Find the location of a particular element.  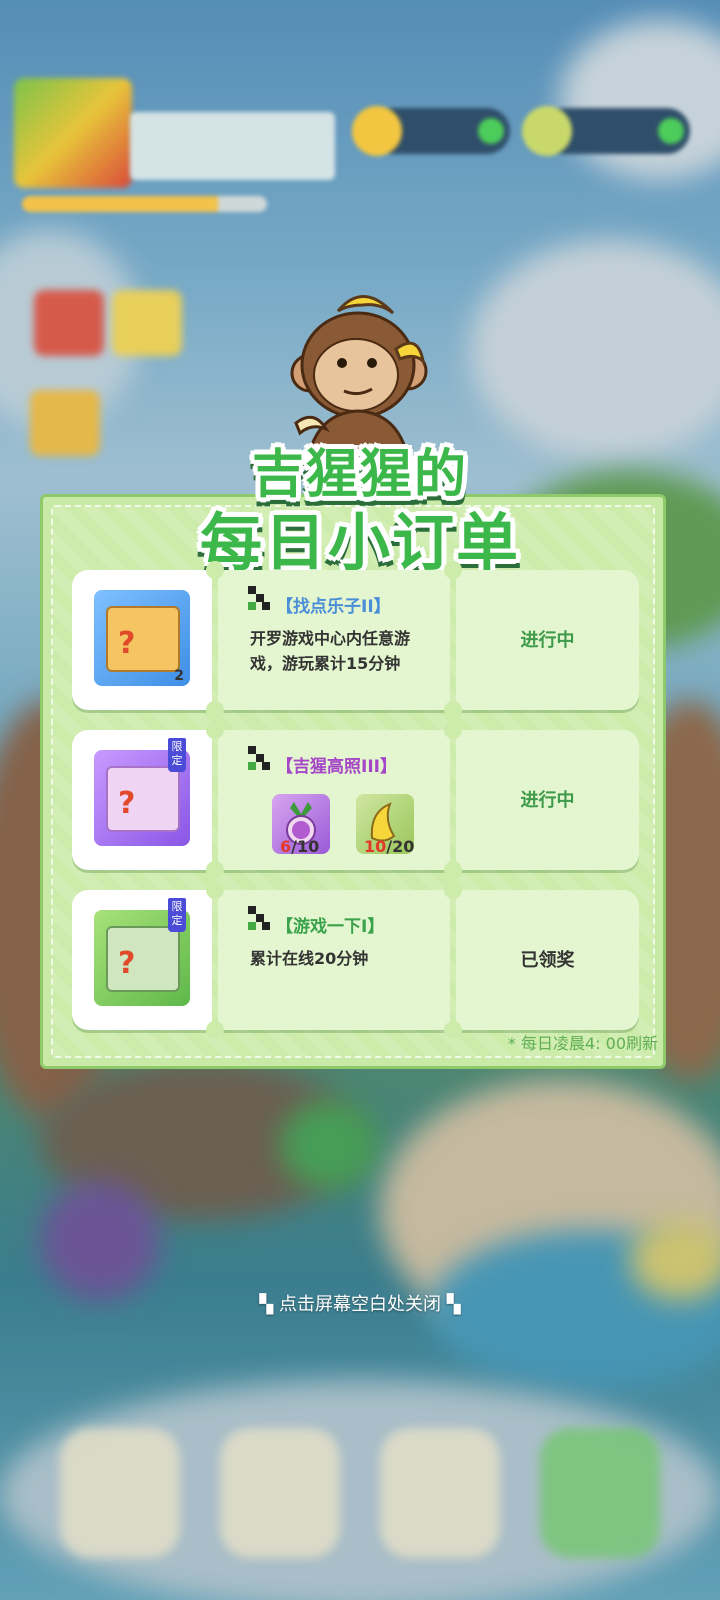

player-info-panel is located at coordinates (232, 146).